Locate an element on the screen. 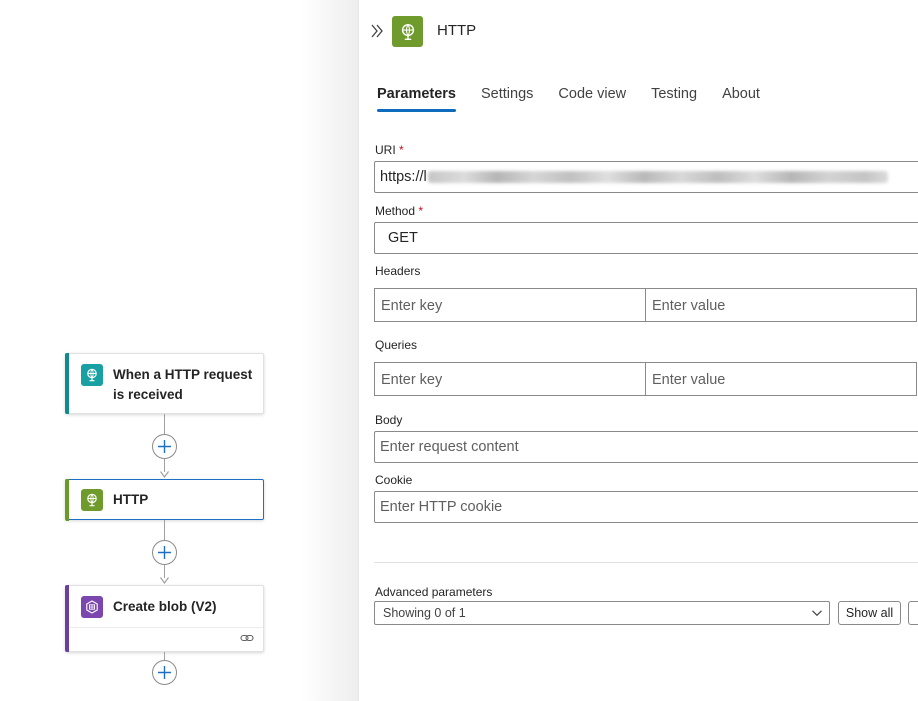 The width and height of the screenshot is (918, 701). node-title: Create blob (V2) is located at coordinates (165, 606).